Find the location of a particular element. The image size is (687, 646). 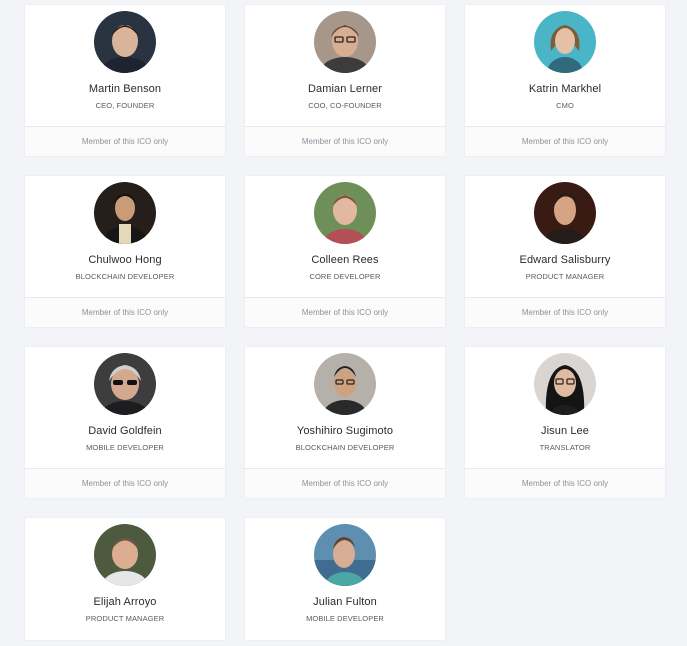

member-name: David Goldfein is located at coordinates (125, 431).